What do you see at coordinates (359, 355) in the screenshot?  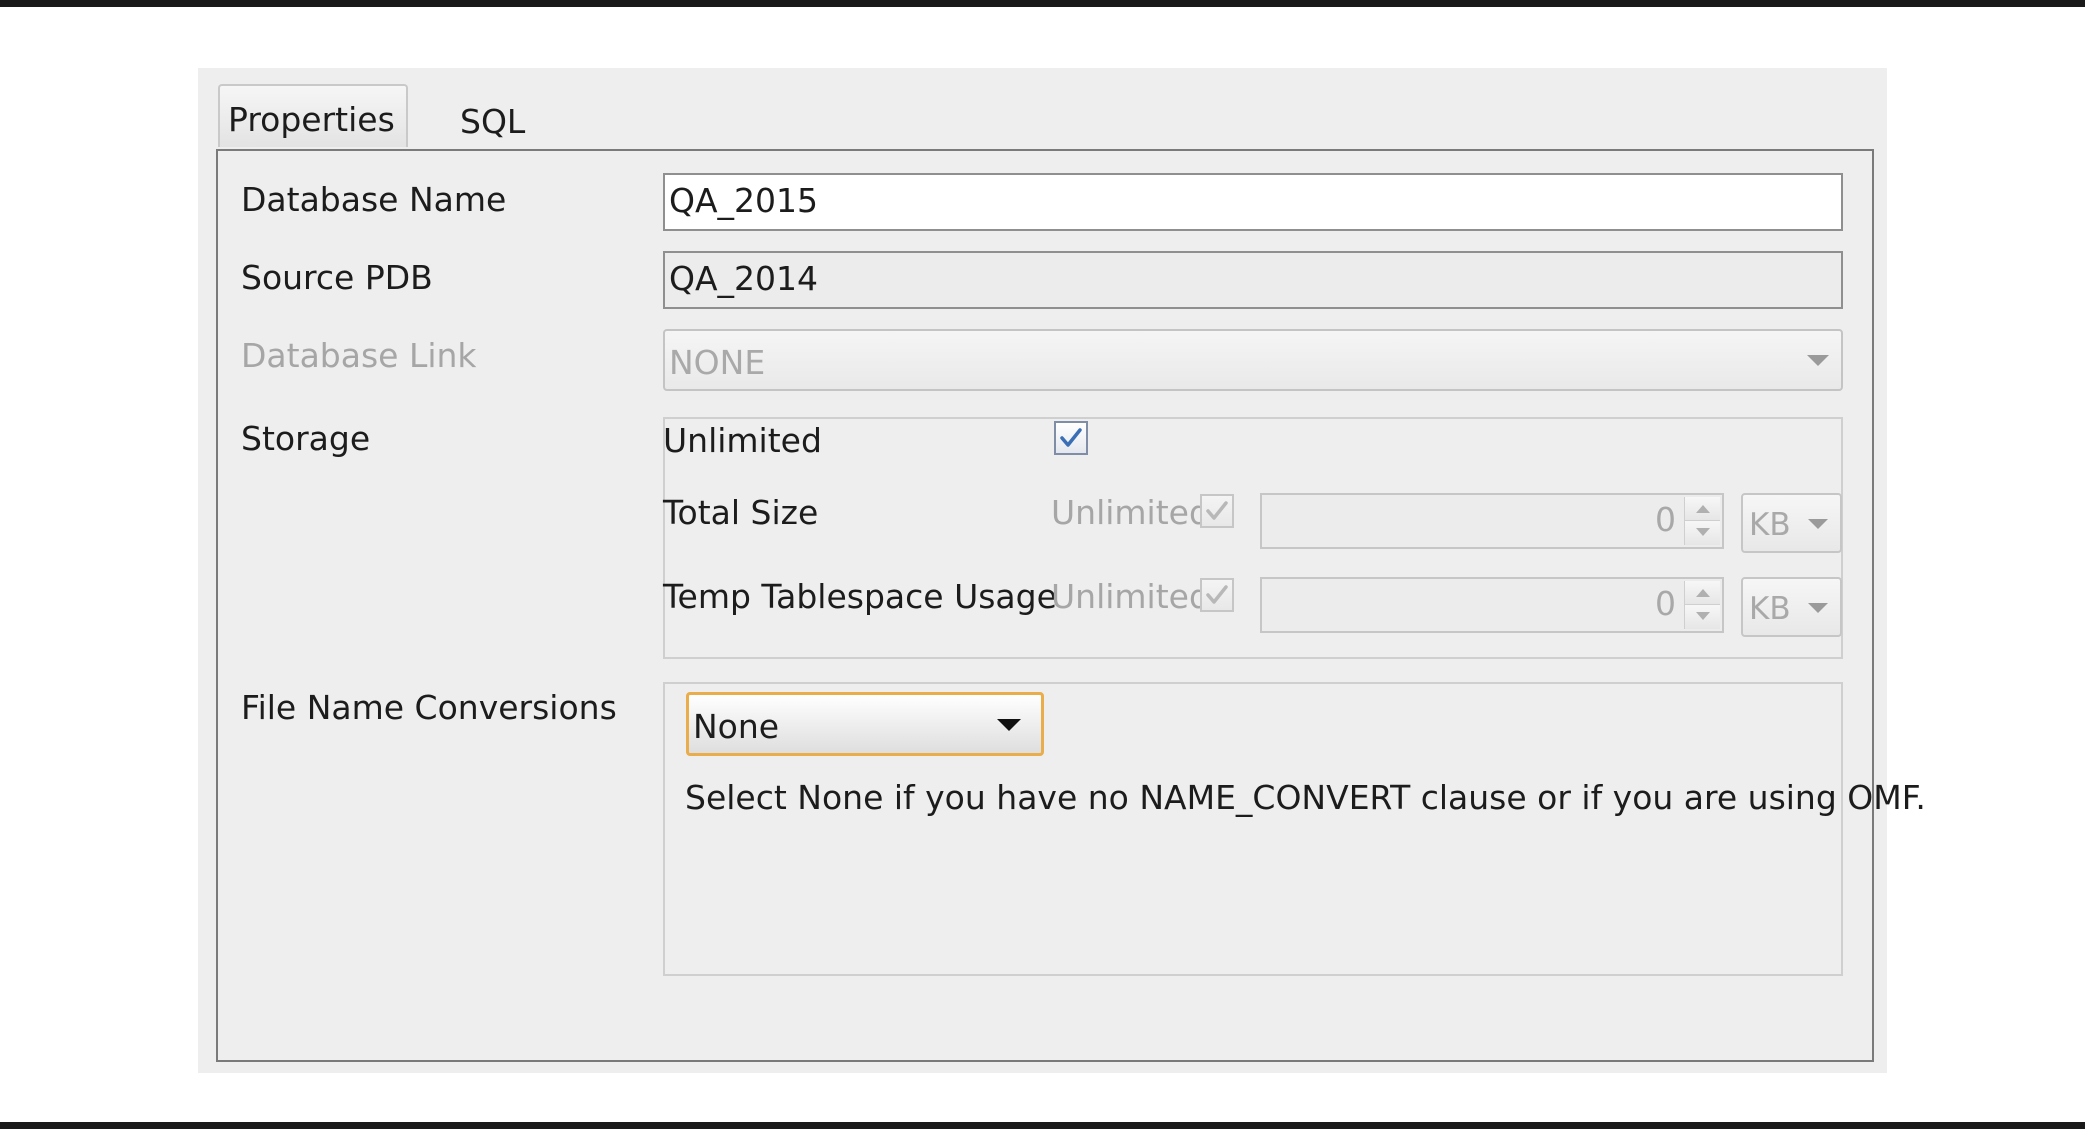 I see `database-link-label: Database Link` at bounding box center [359, 355].